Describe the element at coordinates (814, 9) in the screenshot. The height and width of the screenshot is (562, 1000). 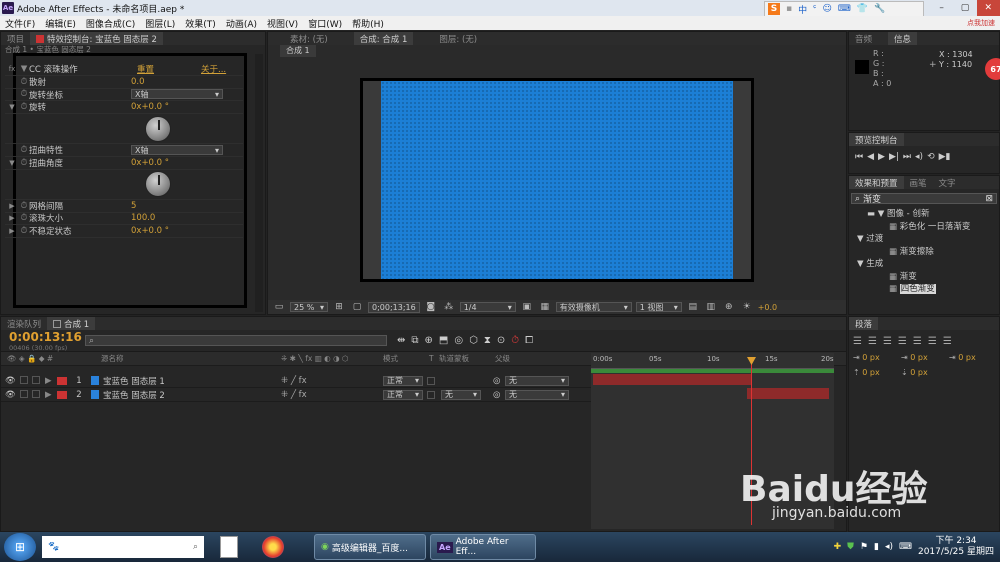
I see `ime-punct: ᶝ` at that location.